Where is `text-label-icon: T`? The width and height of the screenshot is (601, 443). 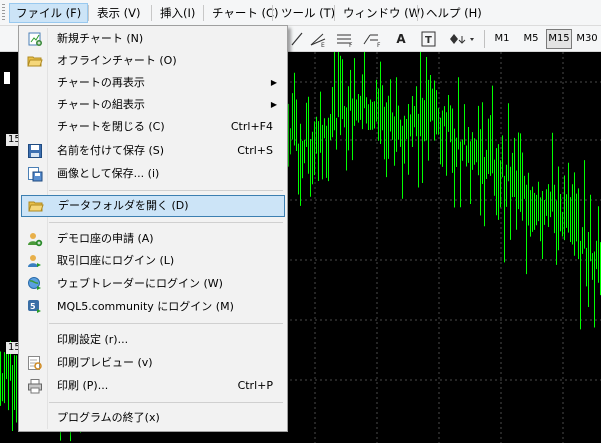 text-label-icon: T is located at coordinates (429, 39).